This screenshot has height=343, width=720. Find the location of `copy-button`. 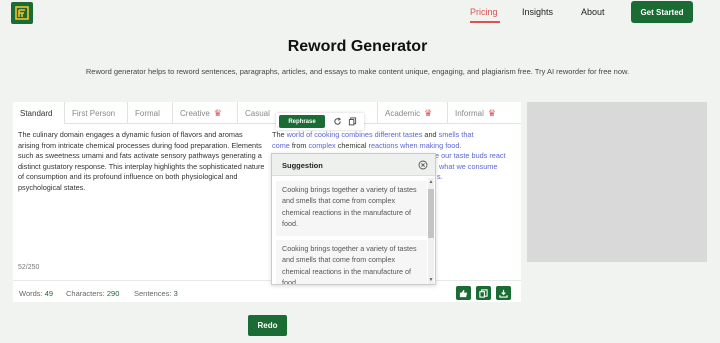

copy-button is located at coordinates (483, 293).